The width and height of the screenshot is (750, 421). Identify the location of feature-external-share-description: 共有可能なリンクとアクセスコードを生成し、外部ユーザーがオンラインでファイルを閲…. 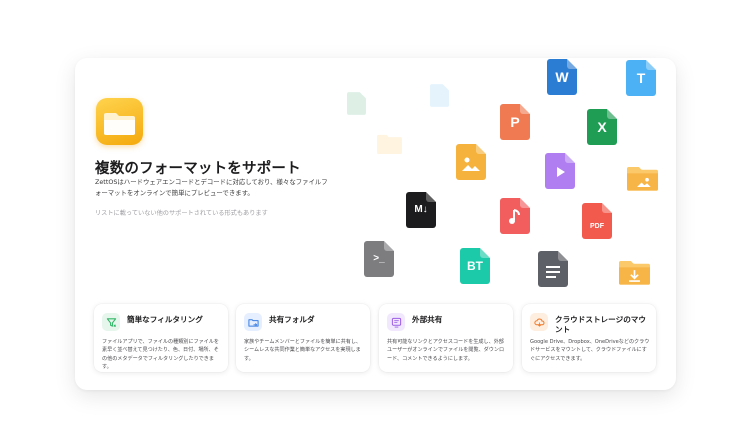
(446, 350).